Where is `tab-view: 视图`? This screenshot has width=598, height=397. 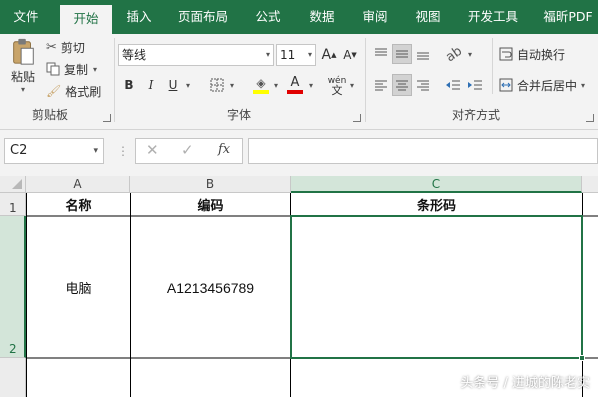
tab-view: 视图 is located at coordinates (428, 17).